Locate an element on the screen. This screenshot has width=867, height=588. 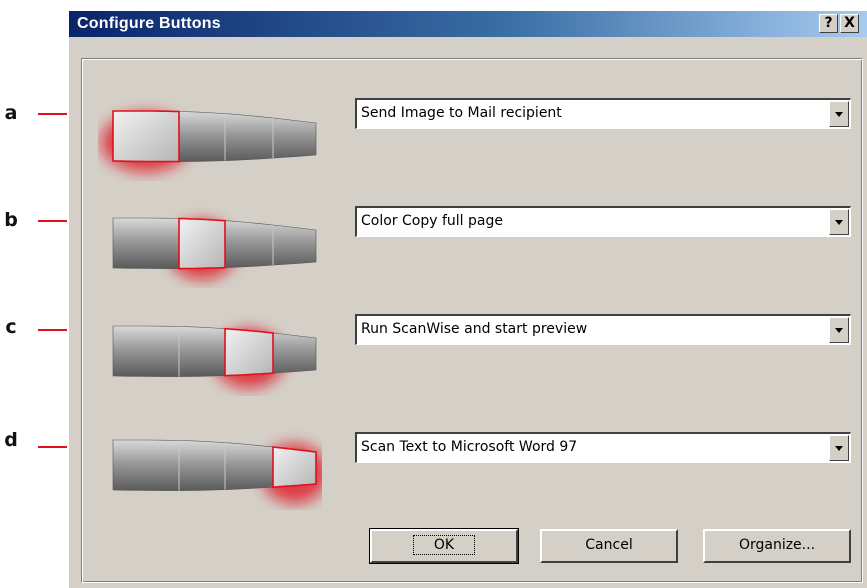
scanner-buttons-image-d is located at coordinates (213, 466).